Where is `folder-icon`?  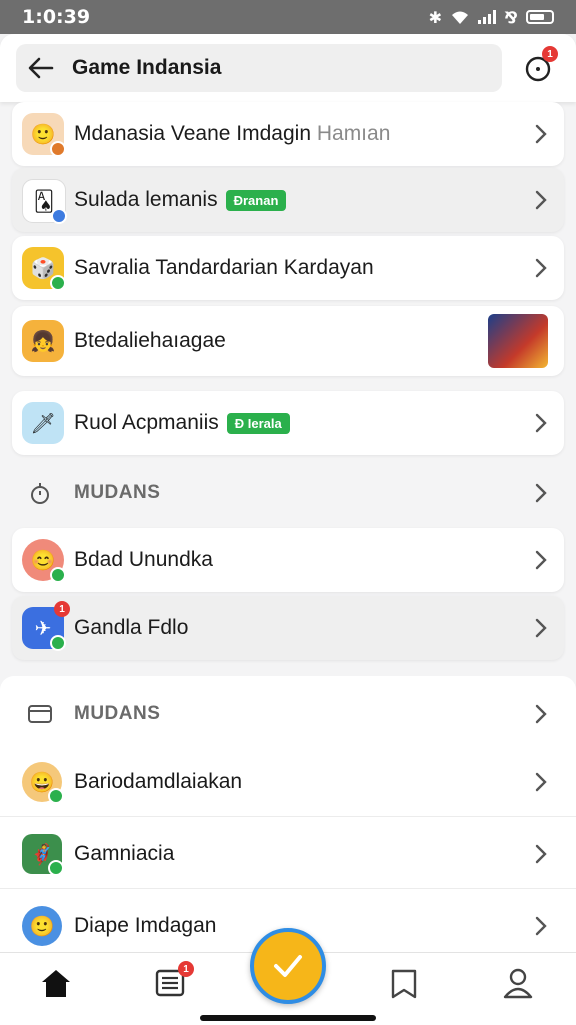
folder-icon is located at coordinates (40, 714).